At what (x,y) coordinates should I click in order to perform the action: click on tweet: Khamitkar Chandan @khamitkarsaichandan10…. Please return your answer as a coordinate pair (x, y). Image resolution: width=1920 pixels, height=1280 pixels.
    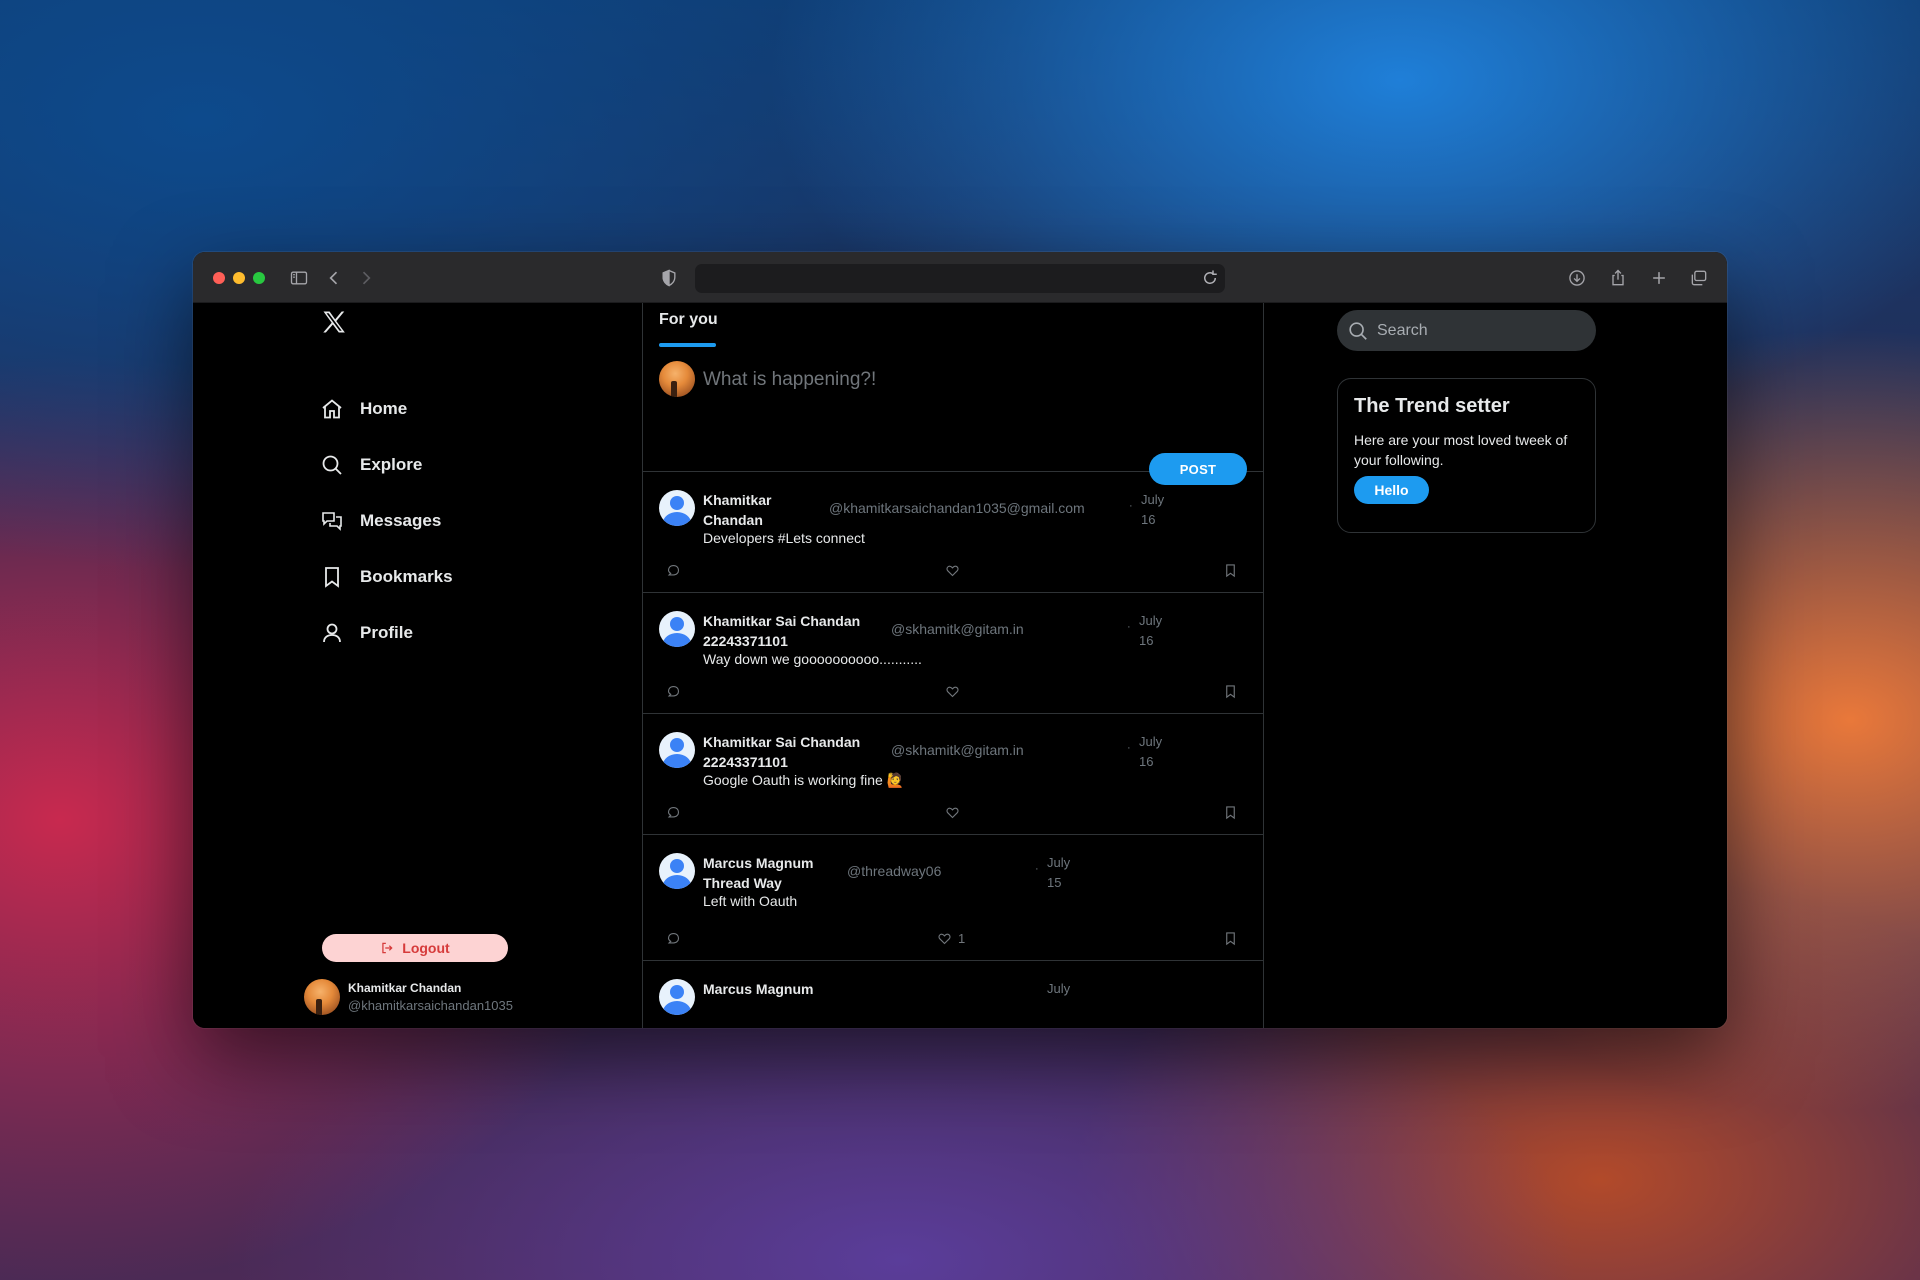
    Looking at the image, I should click on (953, 532).